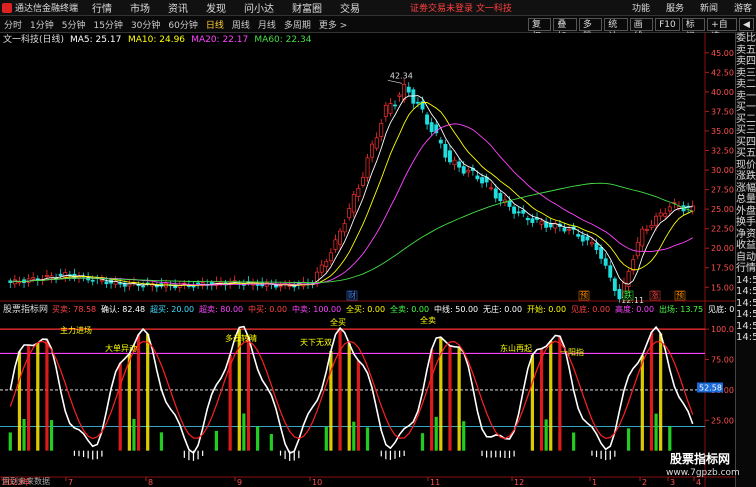 The width and height of the screenshot is (756, 487). I want to click on sidebar-item-11: 现价, so click(746, 166).